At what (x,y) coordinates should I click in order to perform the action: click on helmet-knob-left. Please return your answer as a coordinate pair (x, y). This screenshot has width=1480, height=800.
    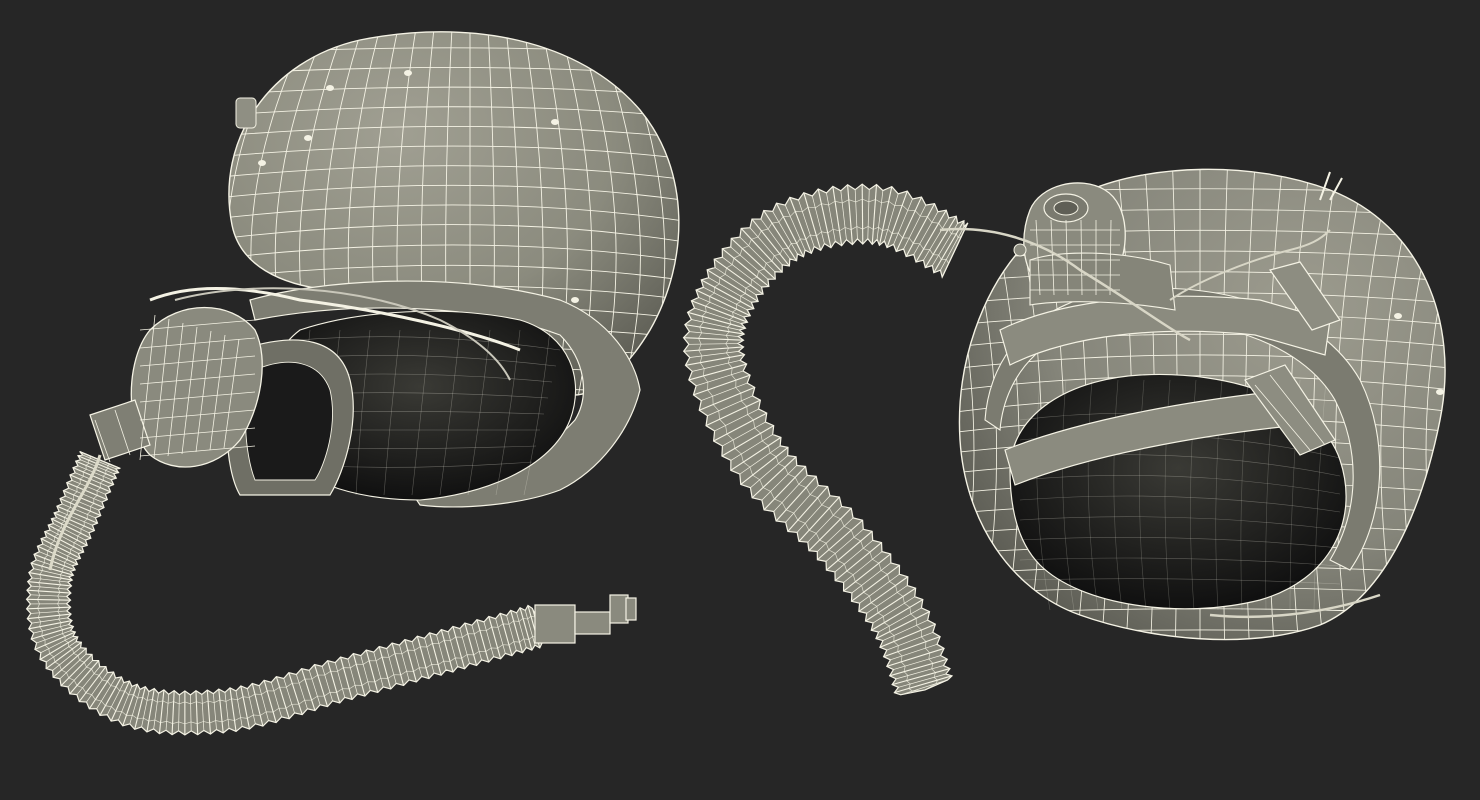
    Looking at the image, I should click on (246, 113).